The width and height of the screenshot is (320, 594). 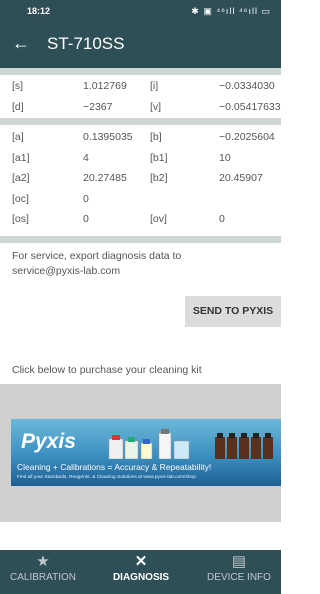 What do you see at coordinates (156, 106) in the screenshot?
I see `reading-key: [v]` at bounding box center [156, 106].